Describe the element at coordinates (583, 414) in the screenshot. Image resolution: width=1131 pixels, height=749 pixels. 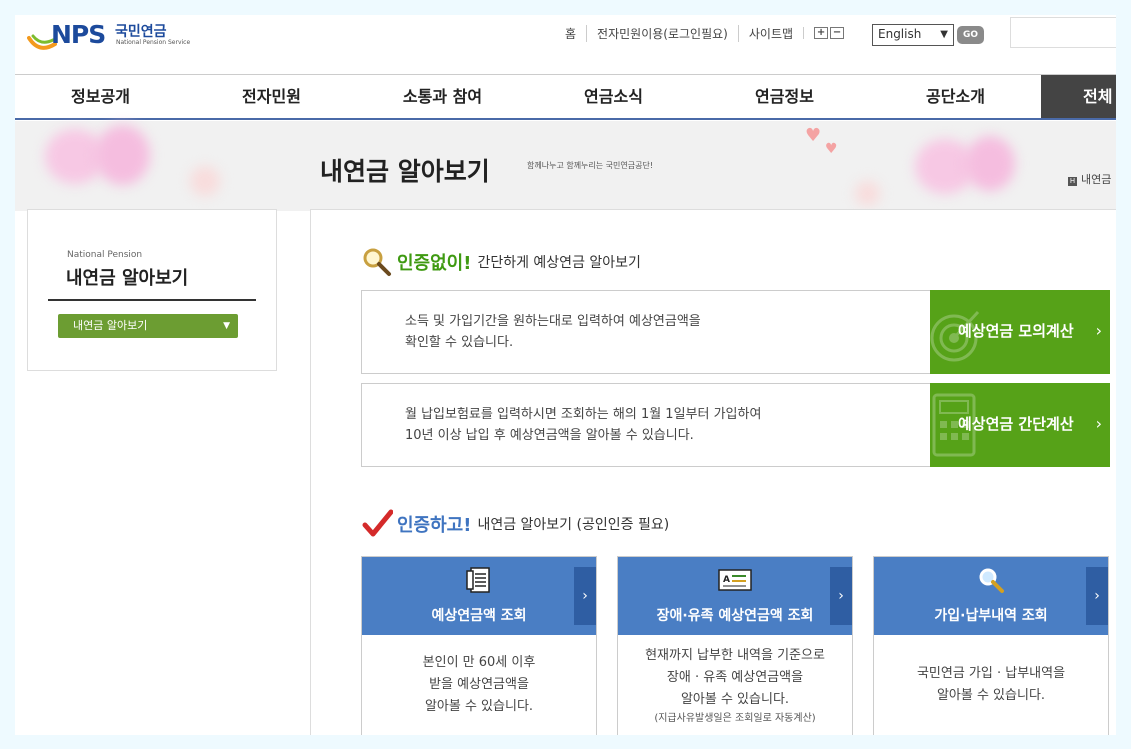
I see `simple-calc-desc-line1: 월 납입보험료를 입력하시면 조회하는 해의 1월 1일부터 가입하여` at that location.